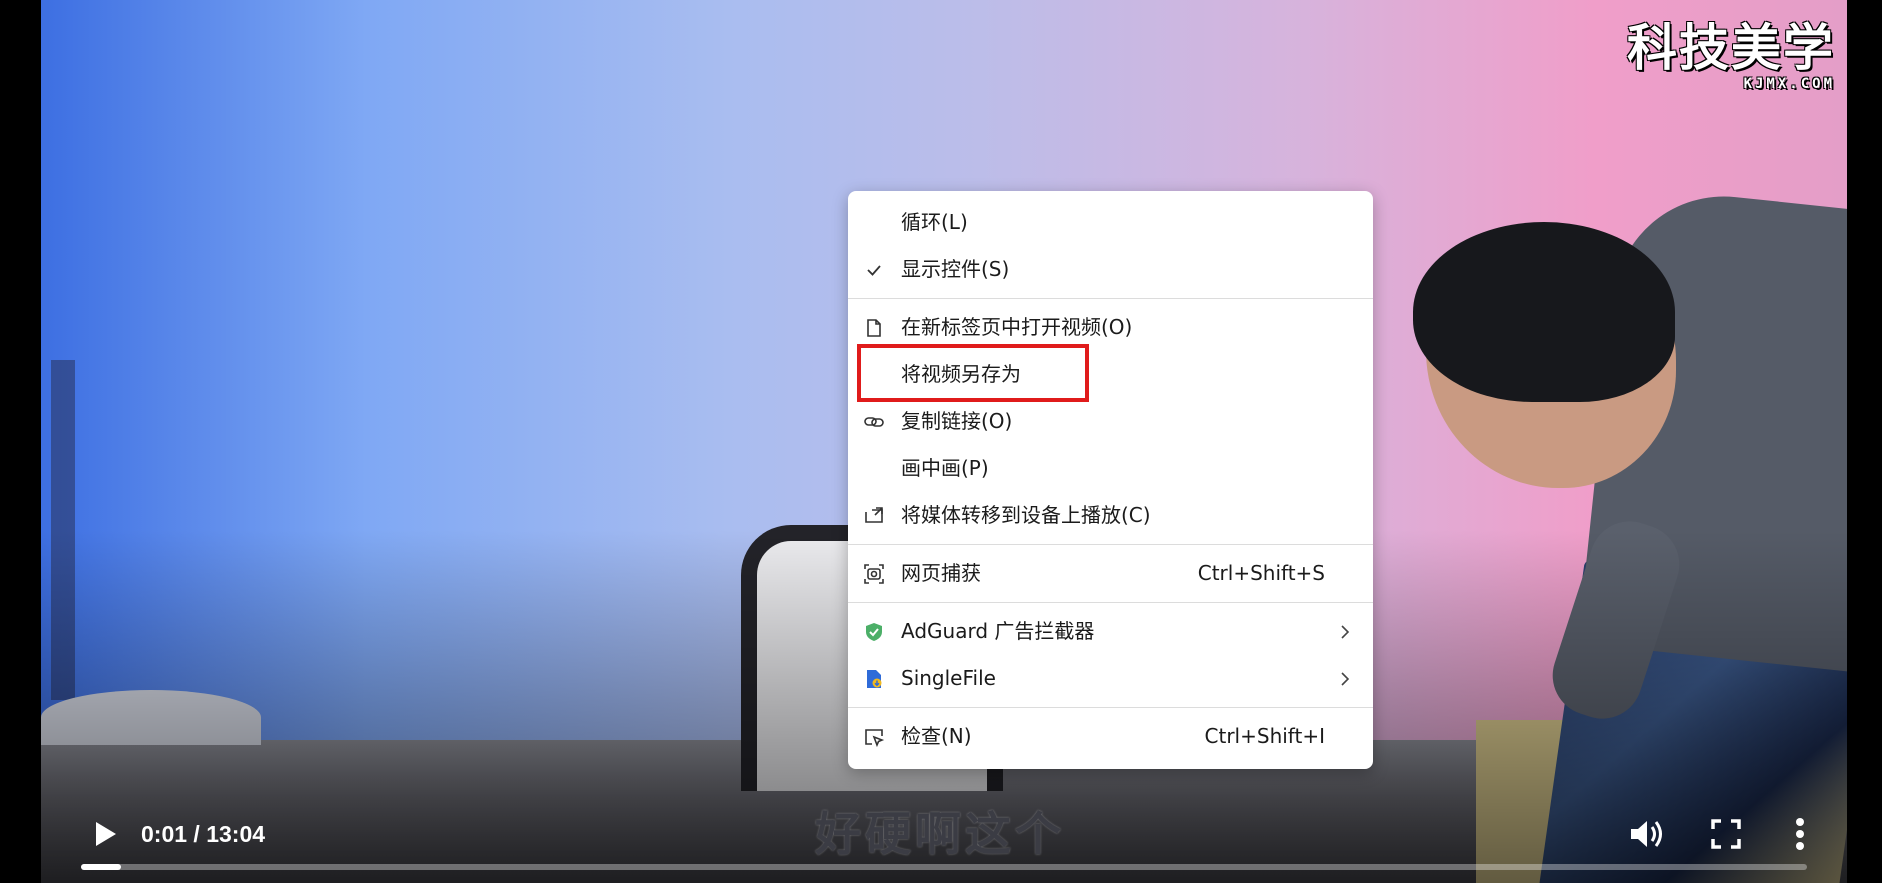 This screenshot has height=883, width=1882. Describe the element at coordinates (874, 574) in the screenshot. I see `capture-icon` at that location.